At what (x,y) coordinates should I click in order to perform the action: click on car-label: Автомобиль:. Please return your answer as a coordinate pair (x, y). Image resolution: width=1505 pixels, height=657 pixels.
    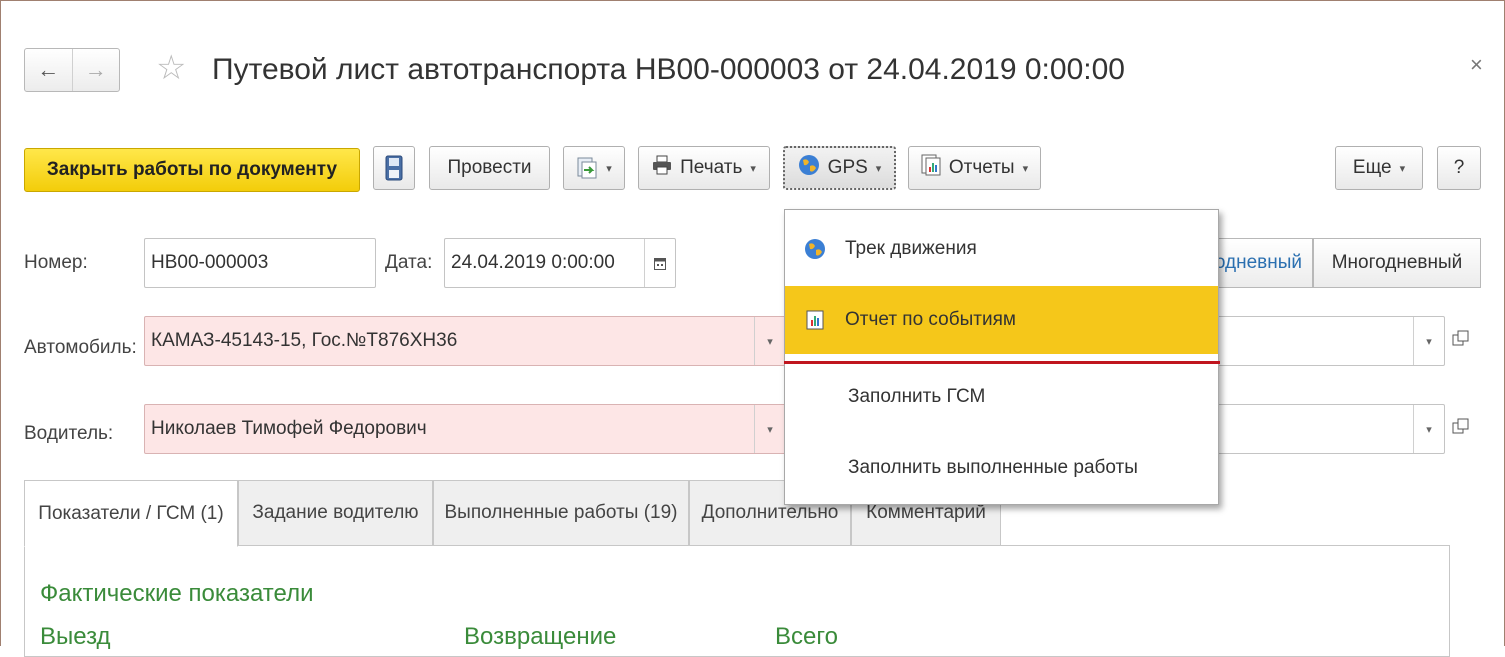
    Looking at the image, I should click on (80, 347).